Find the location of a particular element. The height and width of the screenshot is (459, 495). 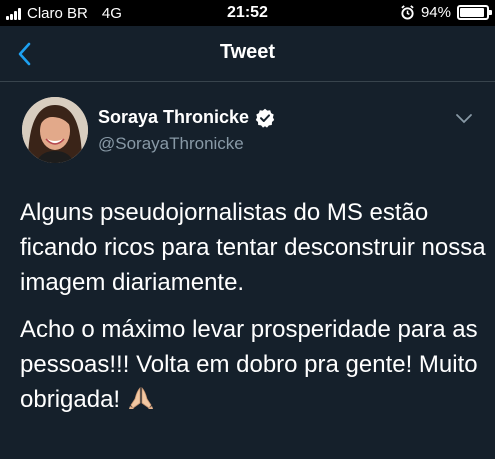

alarm-icon is located at coordinates (407, 12).